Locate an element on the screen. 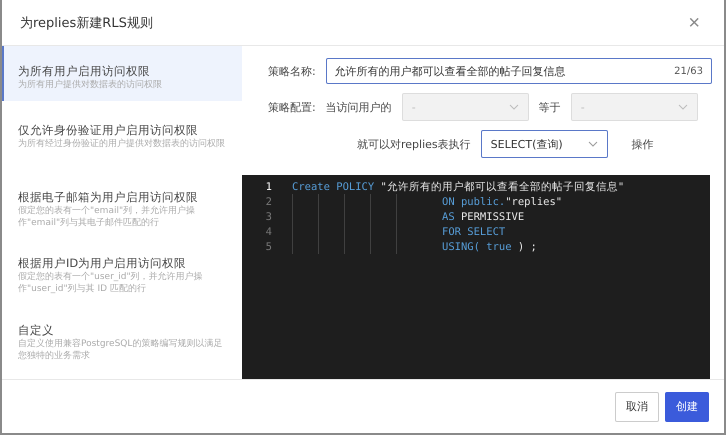 Image resolution: width=726 pixels, height=435 pixels. template-description: 自定义使用兼容PostgreSQL的策略编写规则以满足您独特的业务需求 is located at coordinates (121, 350).